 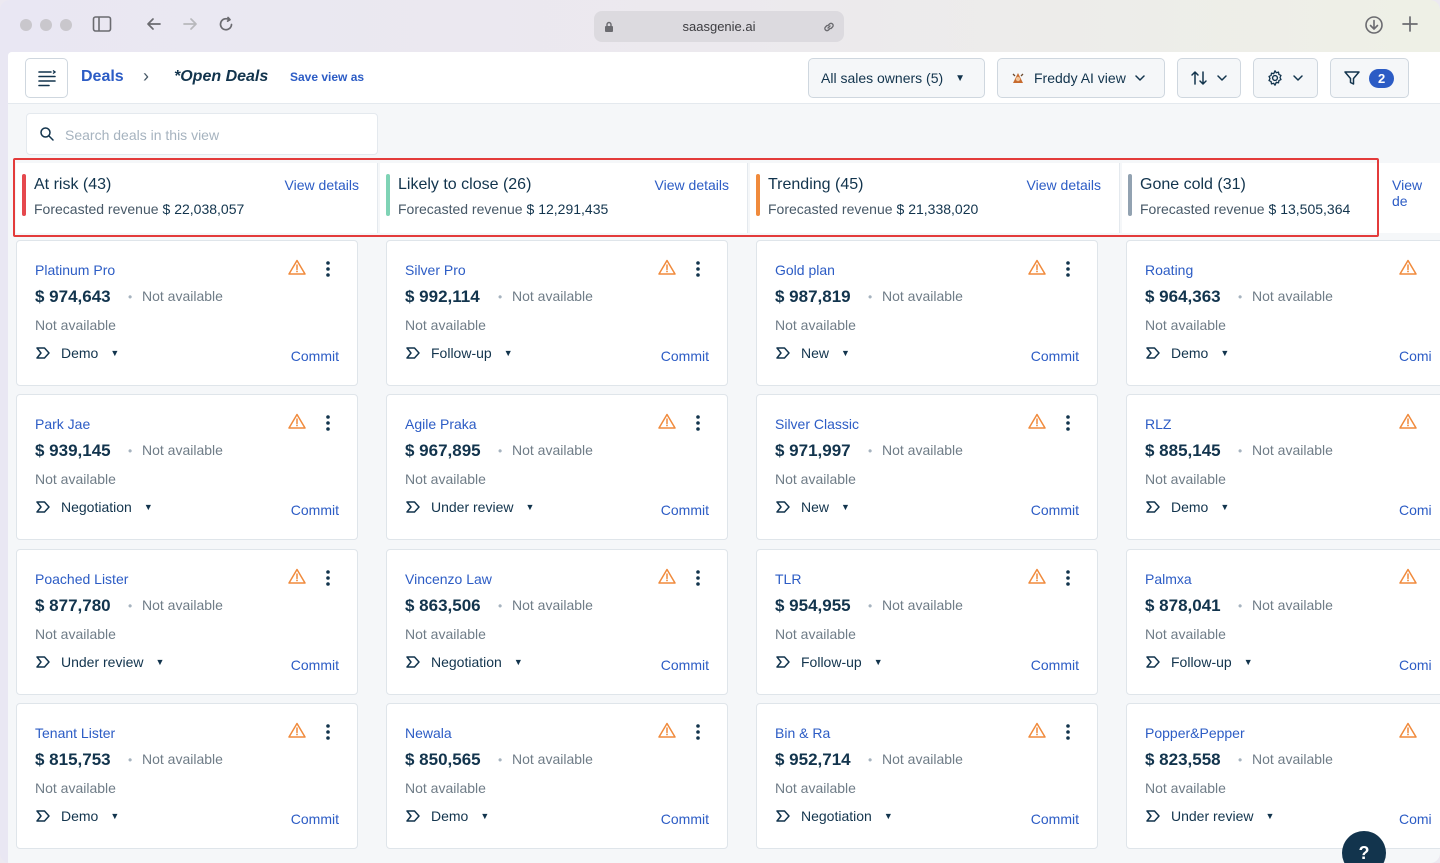 I want to click on deal-name-link: Roating, so click(x=1169, y=270).